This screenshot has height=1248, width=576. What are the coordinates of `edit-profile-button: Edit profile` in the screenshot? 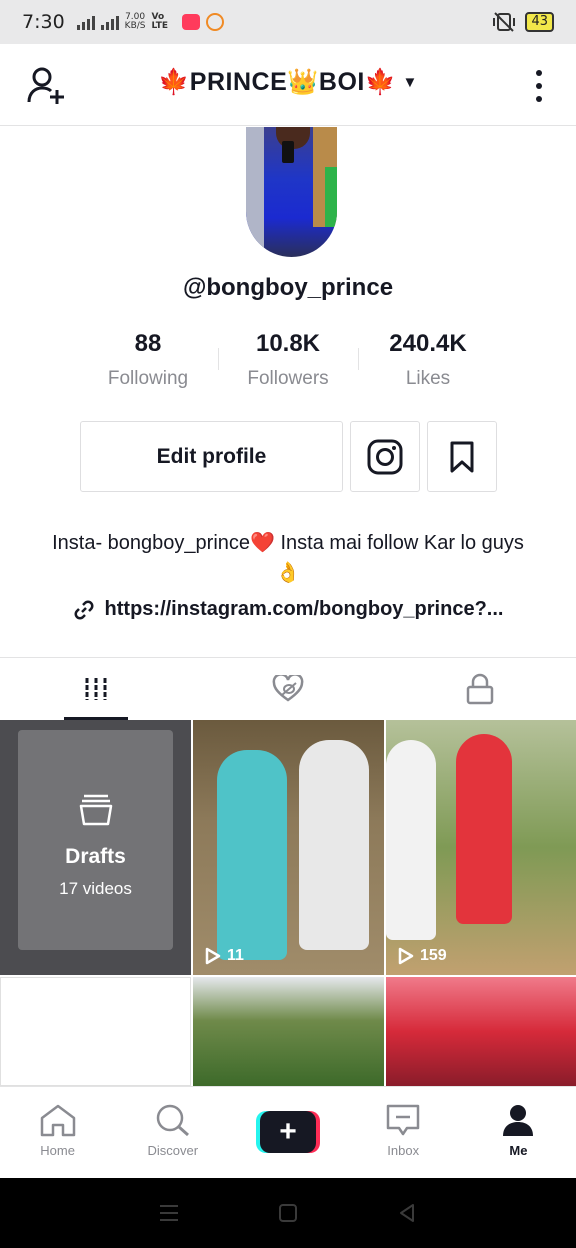 It's located at (211, 456).